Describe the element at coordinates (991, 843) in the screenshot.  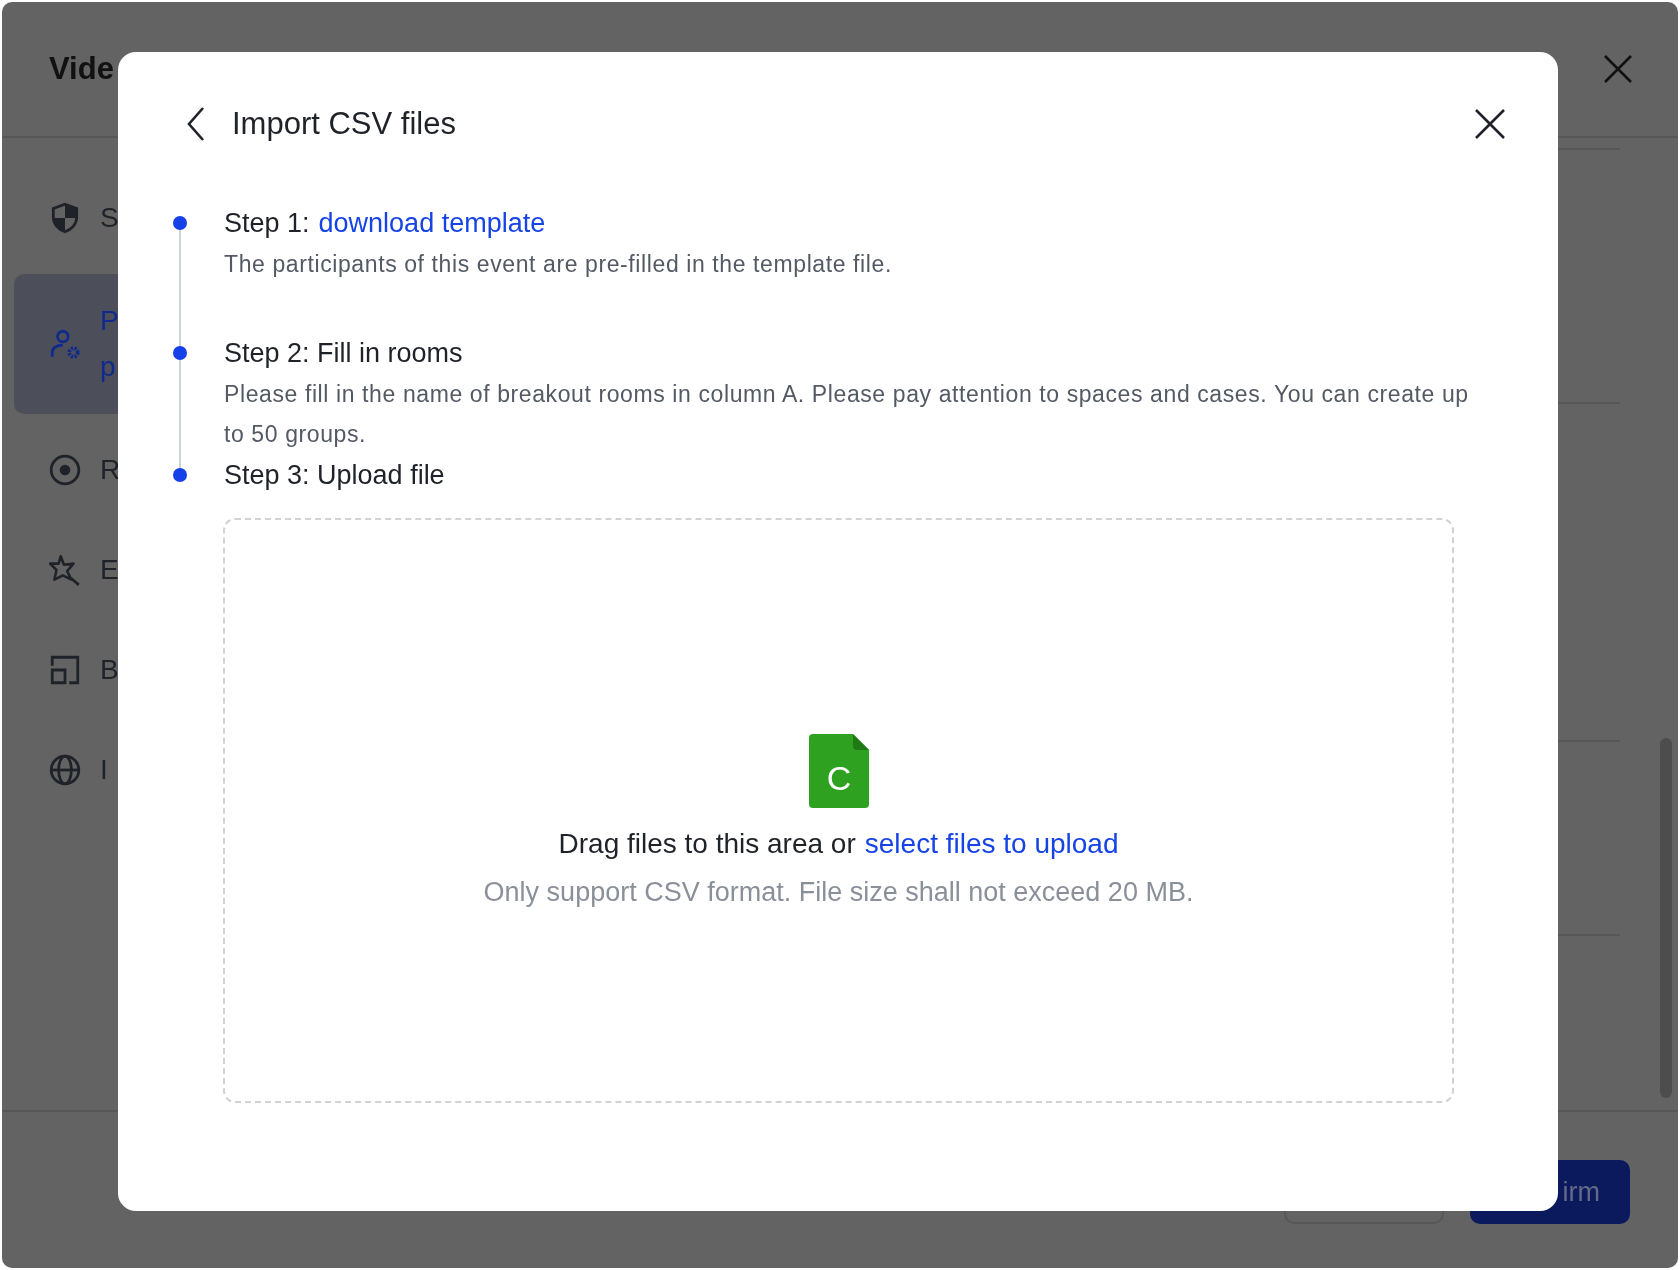
I see `select-files-link: select files to upload` at that location.